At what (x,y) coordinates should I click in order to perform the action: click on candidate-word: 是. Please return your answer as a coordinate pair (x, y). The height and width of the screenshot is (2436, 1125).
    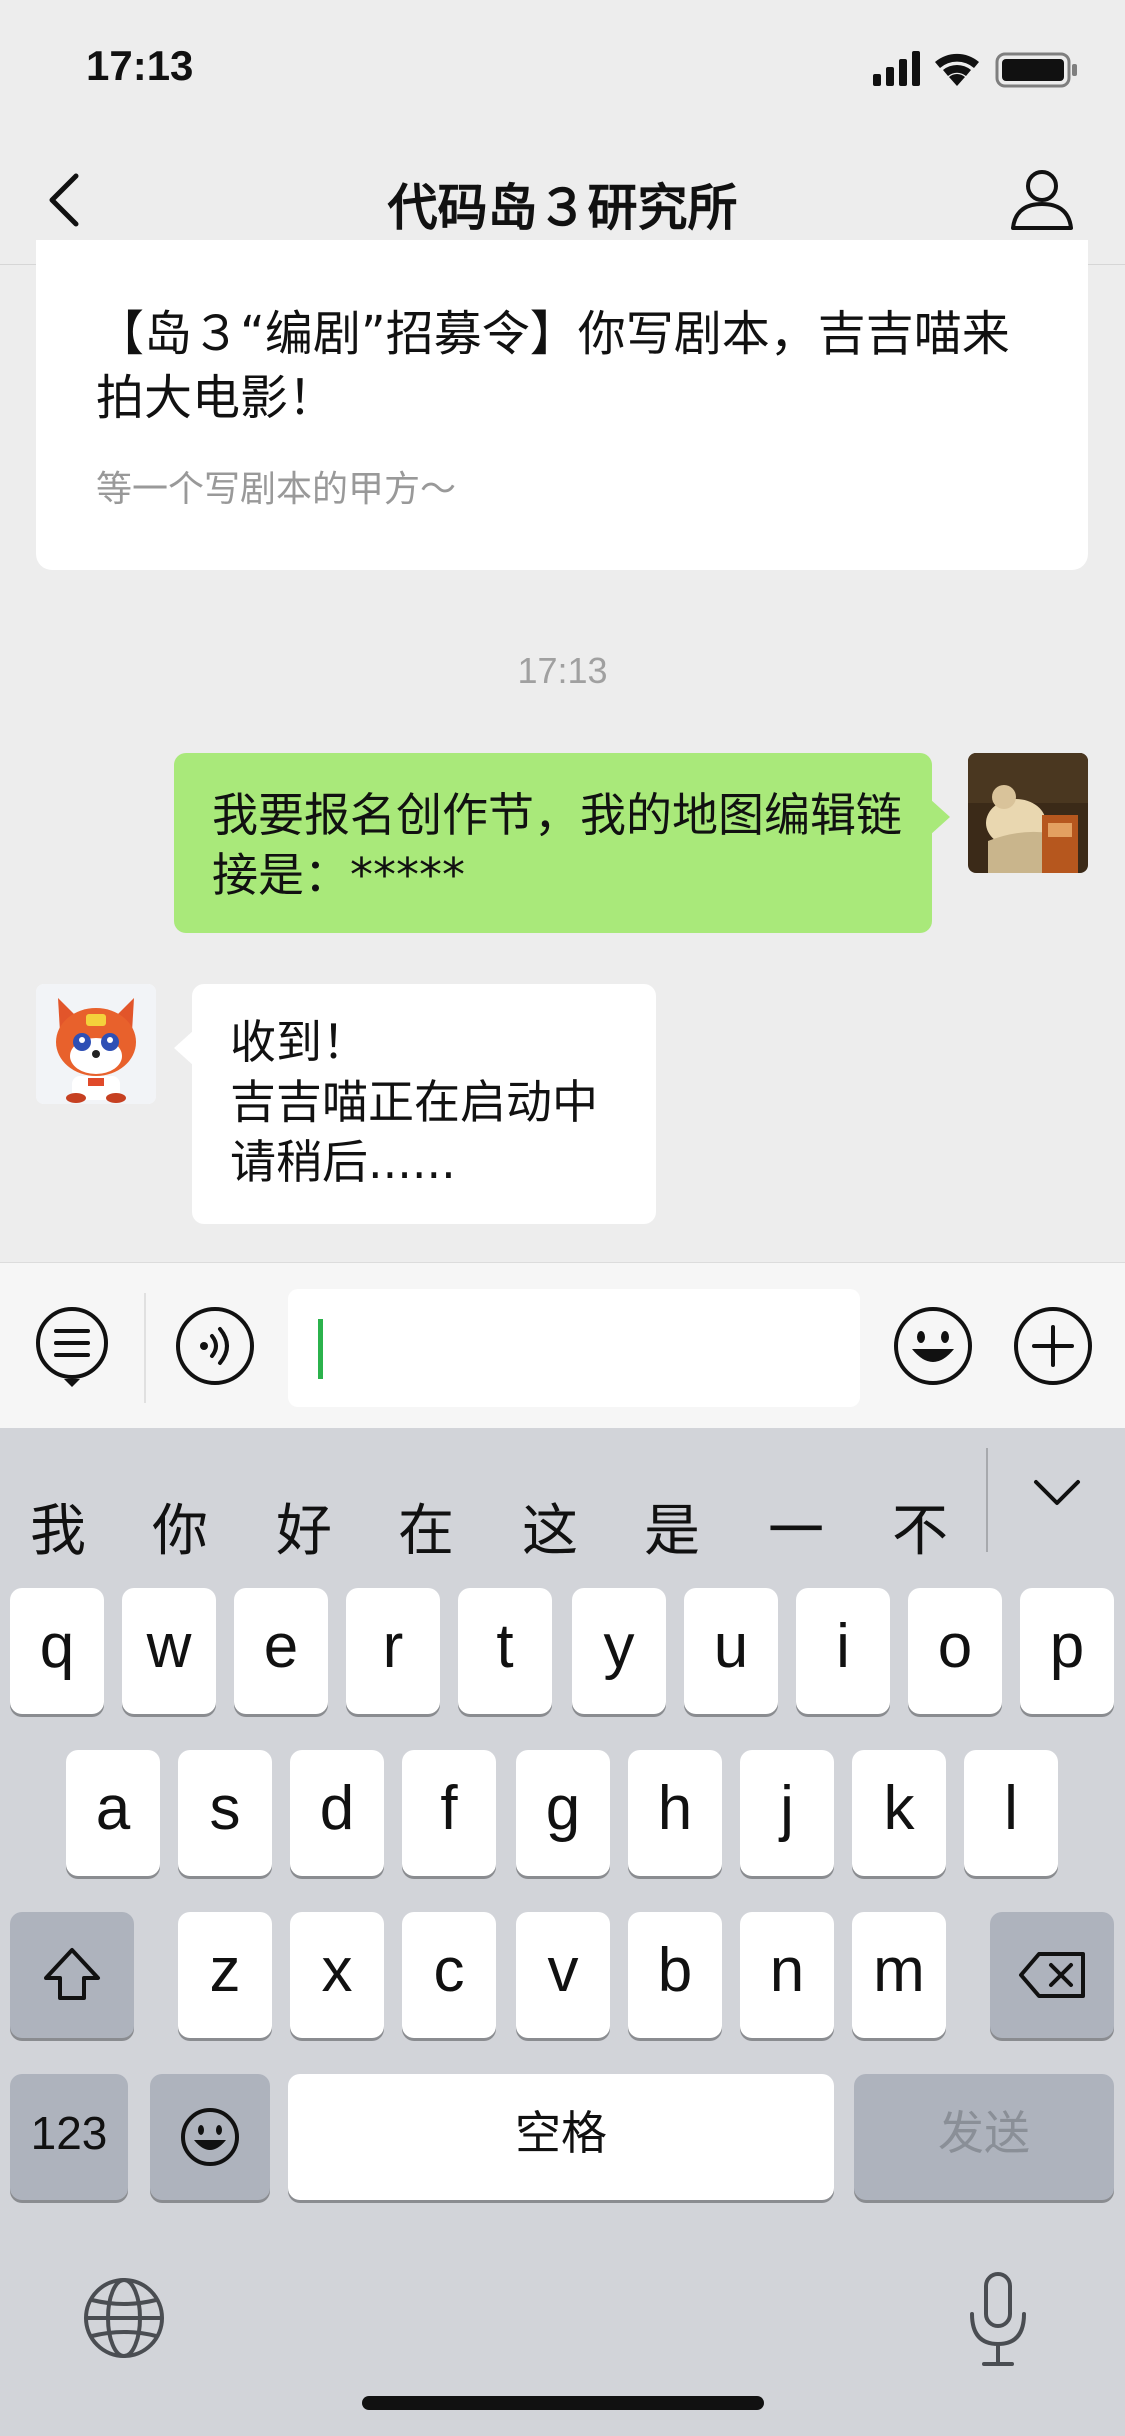
    Looking at the image, I should click on (672, 1526).